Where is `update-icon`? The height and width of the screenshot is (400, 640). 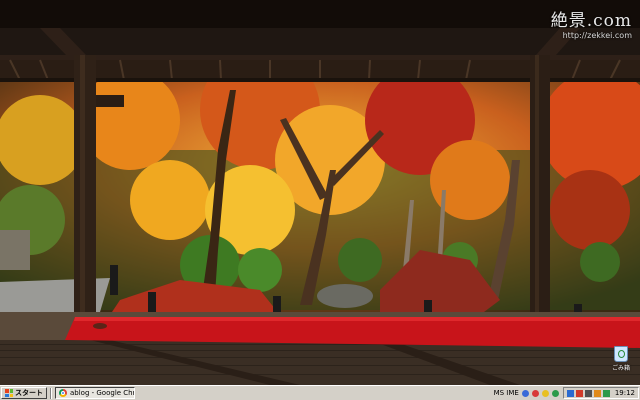
update-icon is located at coordinates (606, 393).